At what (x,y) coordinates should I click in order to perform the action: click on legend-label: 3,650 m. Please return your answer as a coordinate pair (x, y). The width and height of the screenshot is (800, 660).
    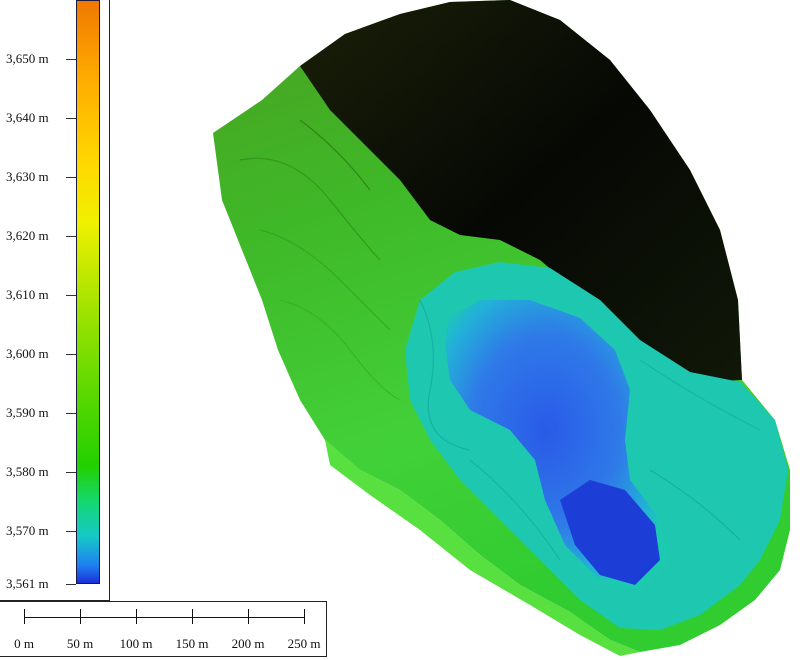
    Looking at the image, I should click on (27, 58).